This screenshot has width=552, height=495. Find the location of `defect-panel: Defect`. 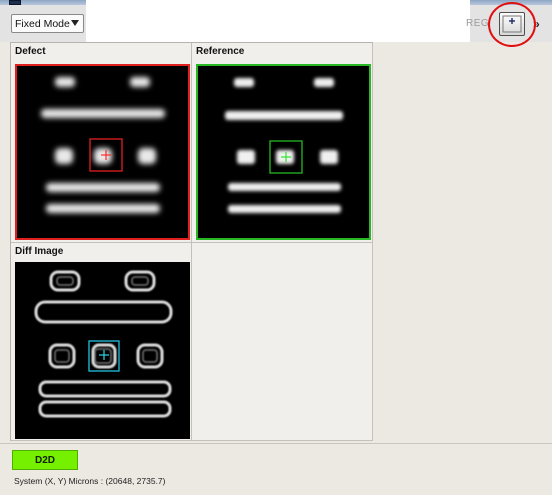

defect-panel: Defect is located at coordinates (101, 143).